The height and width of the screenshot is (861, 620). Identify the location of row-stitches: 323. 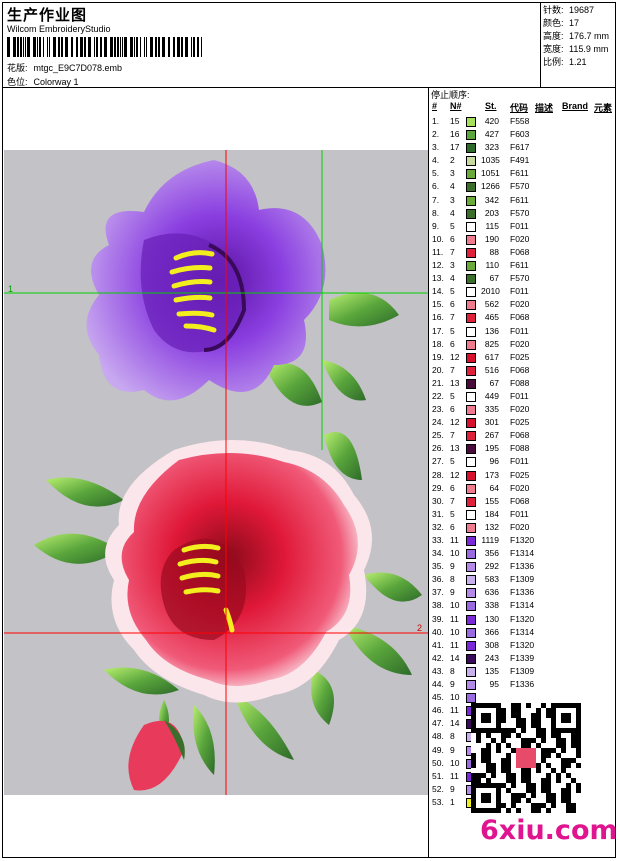
(491, 147).